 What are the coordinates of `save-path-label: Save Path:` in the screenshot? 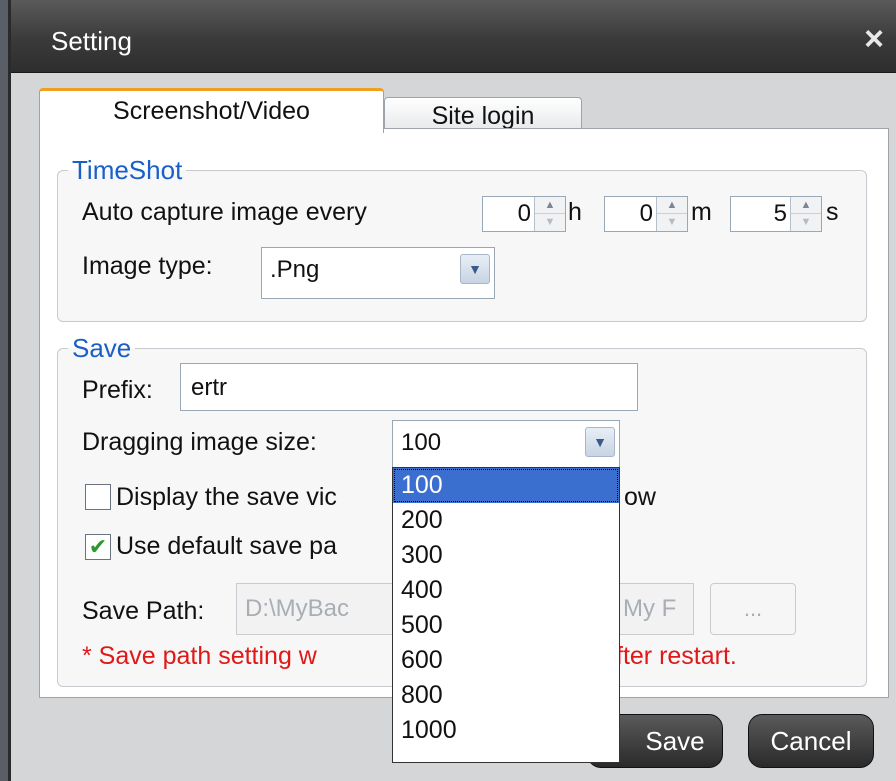 It's located at (143, 611).